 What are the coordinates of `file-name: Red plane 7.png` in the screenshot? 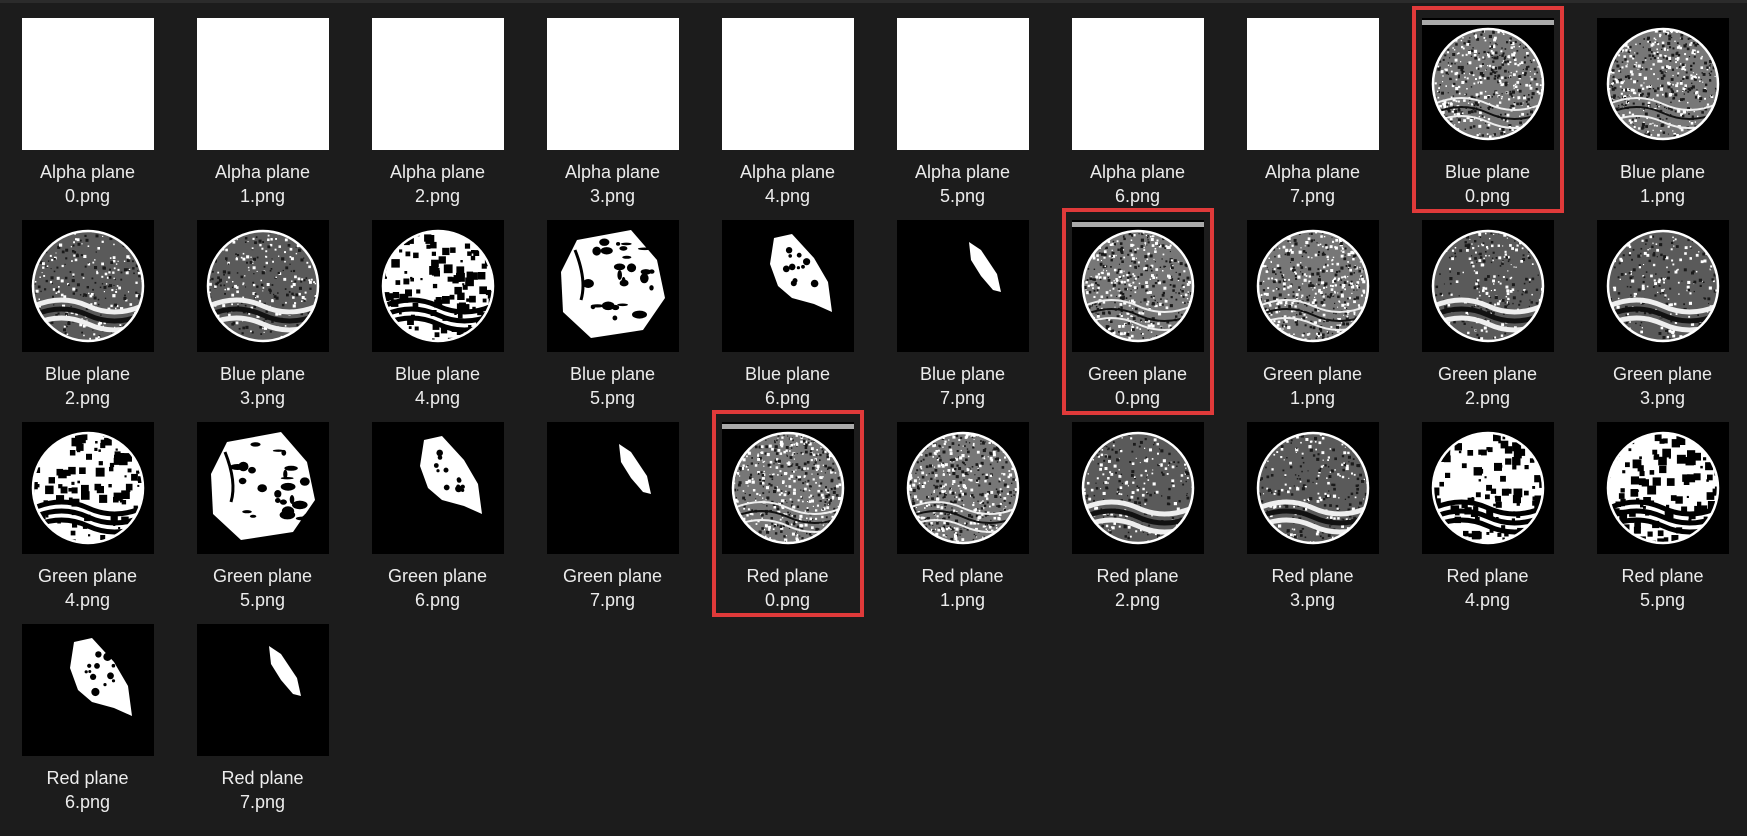 It's located at (262, 790).